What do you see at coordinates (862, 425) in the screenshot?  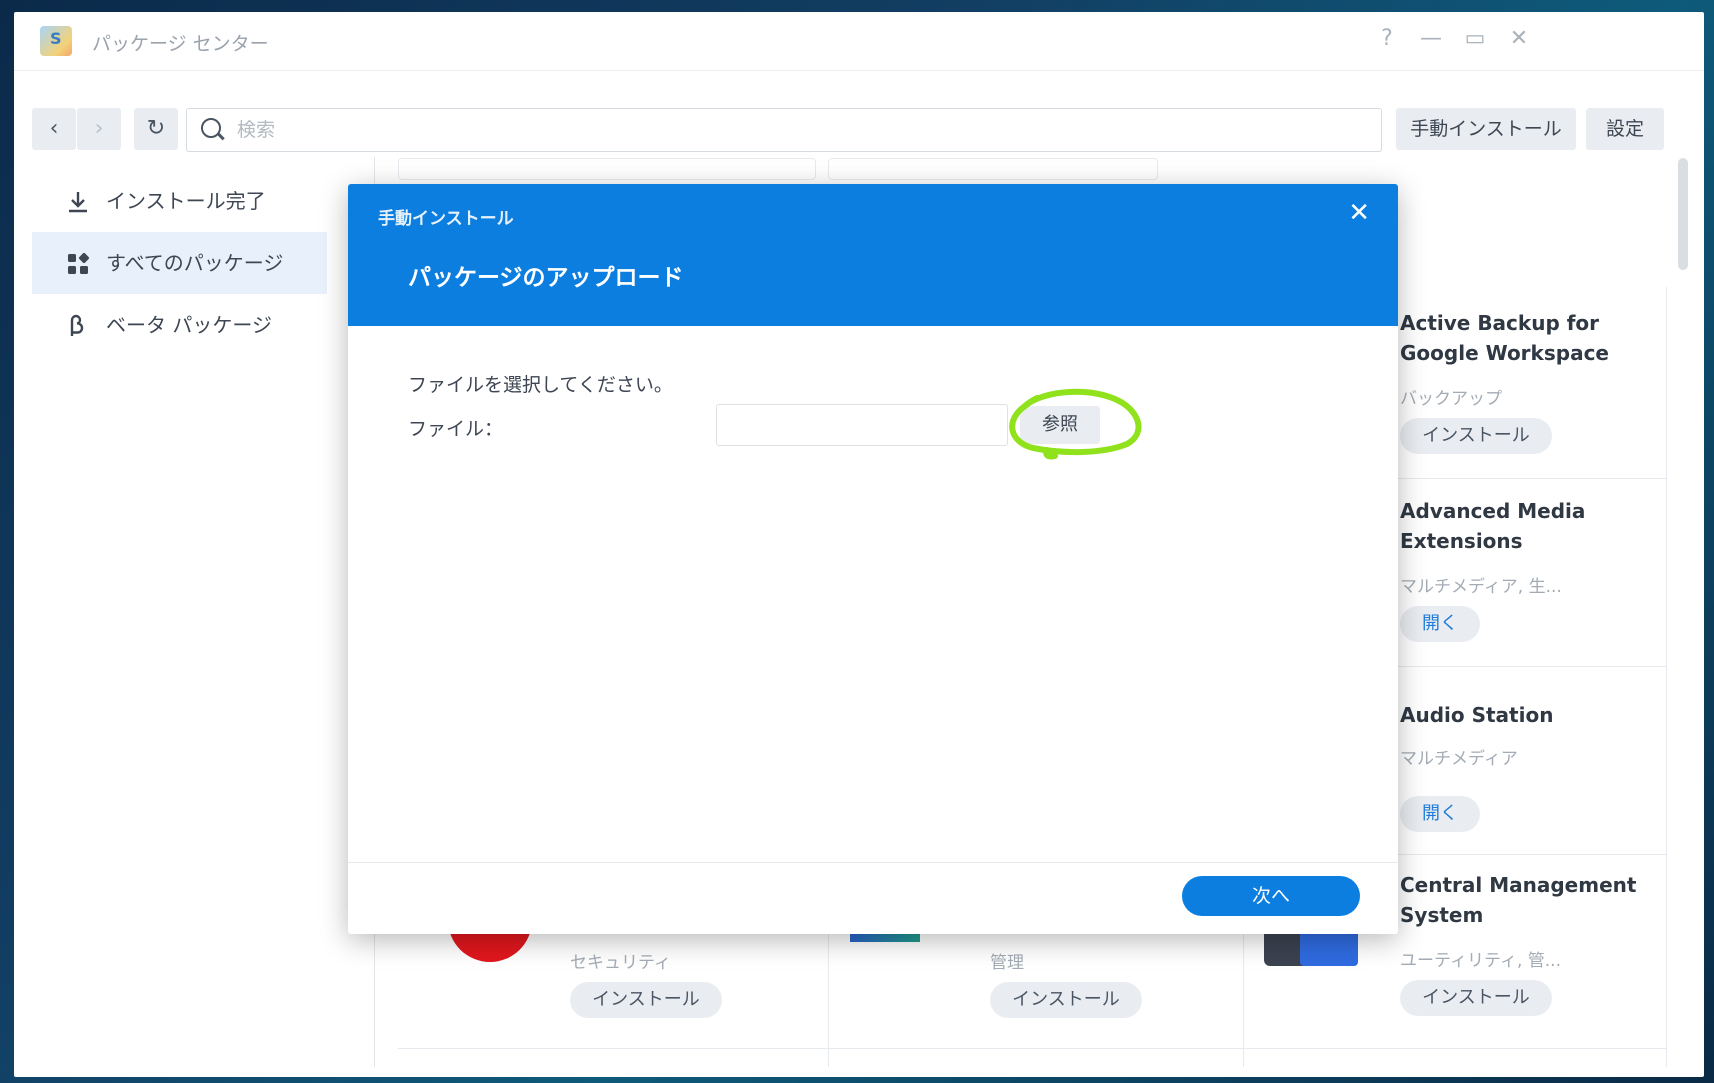 I see `file-path-field` at bounding box center [862, 425].